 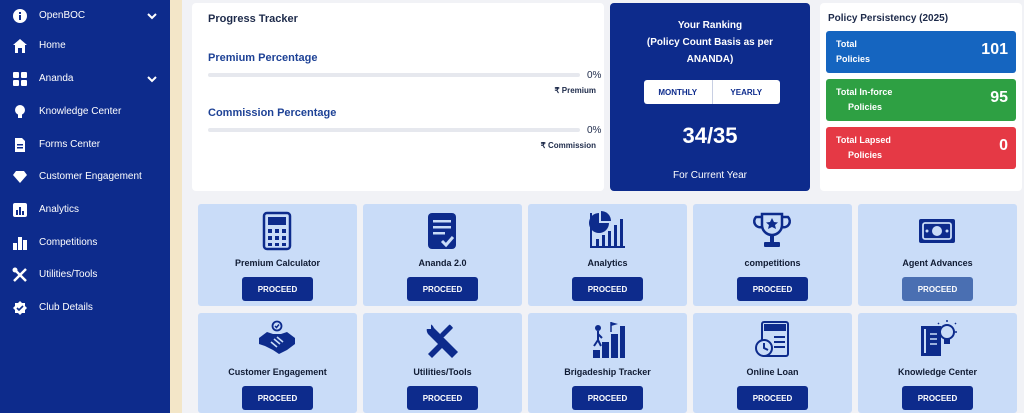 I want to click on sidebar-item-label: Home, so click(x=52, y=45).